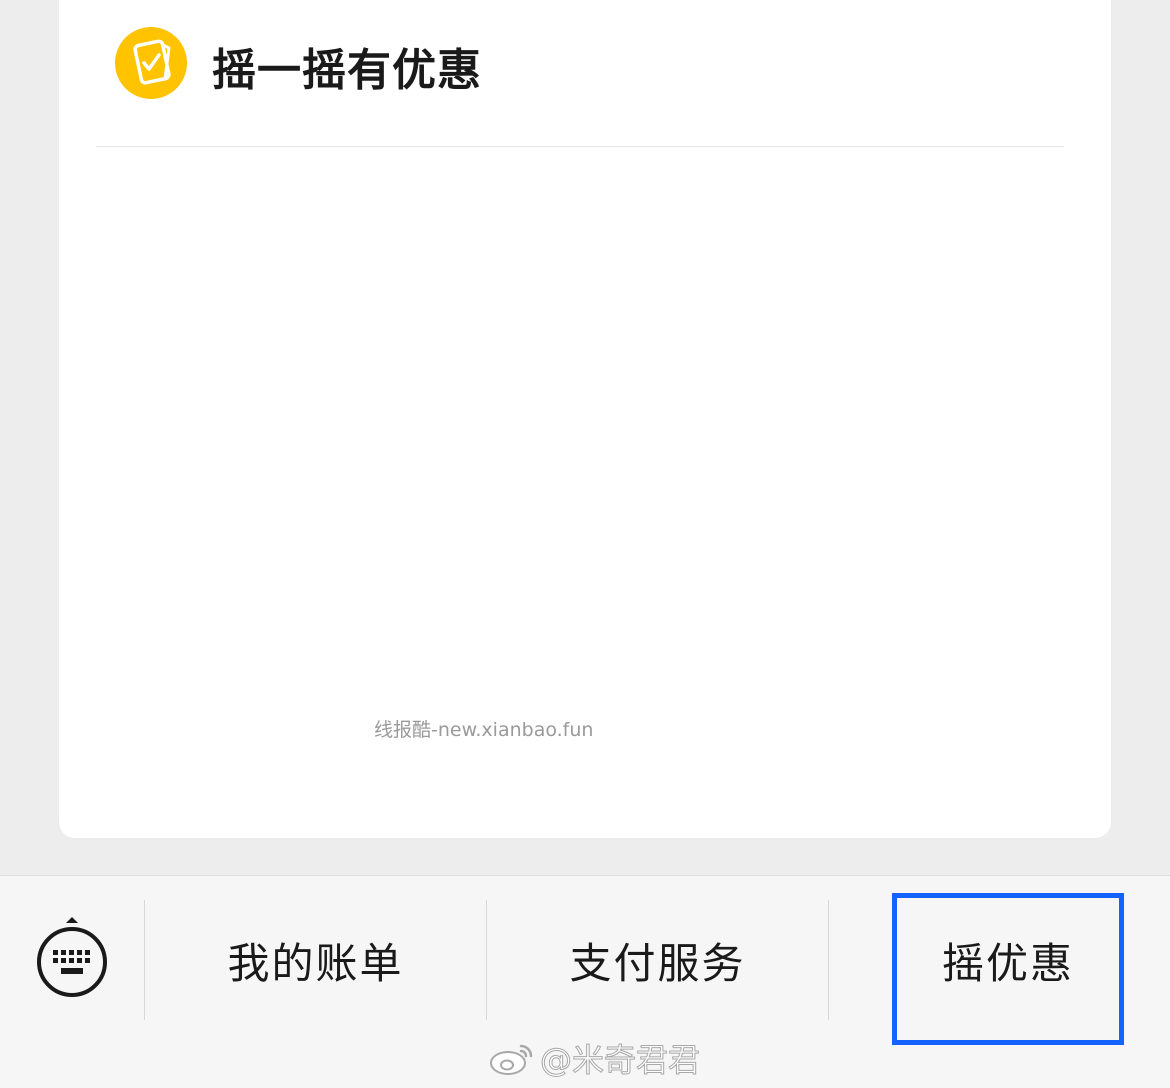 The image size is (1170, 1088). Describe the element at coordinates (1008, 969) in the screenshot. I see `highlight-annotation-box` at that location.